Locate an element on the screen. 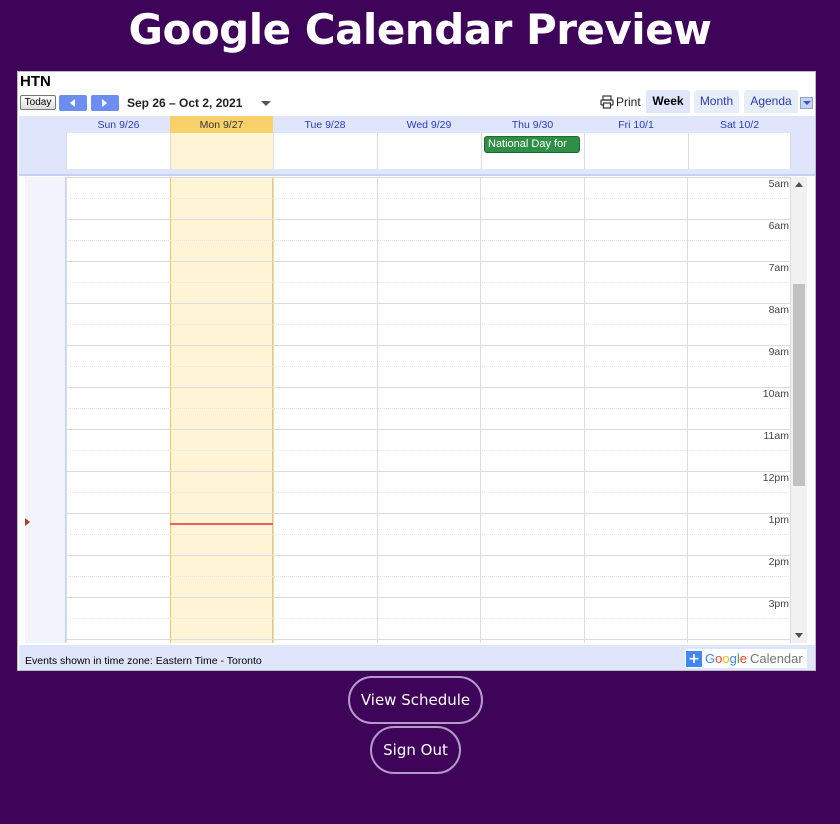 The height and width of the screenshot is (824, 840). day-header-fri: Fri 10/1 is located at coordinates (636, 124).